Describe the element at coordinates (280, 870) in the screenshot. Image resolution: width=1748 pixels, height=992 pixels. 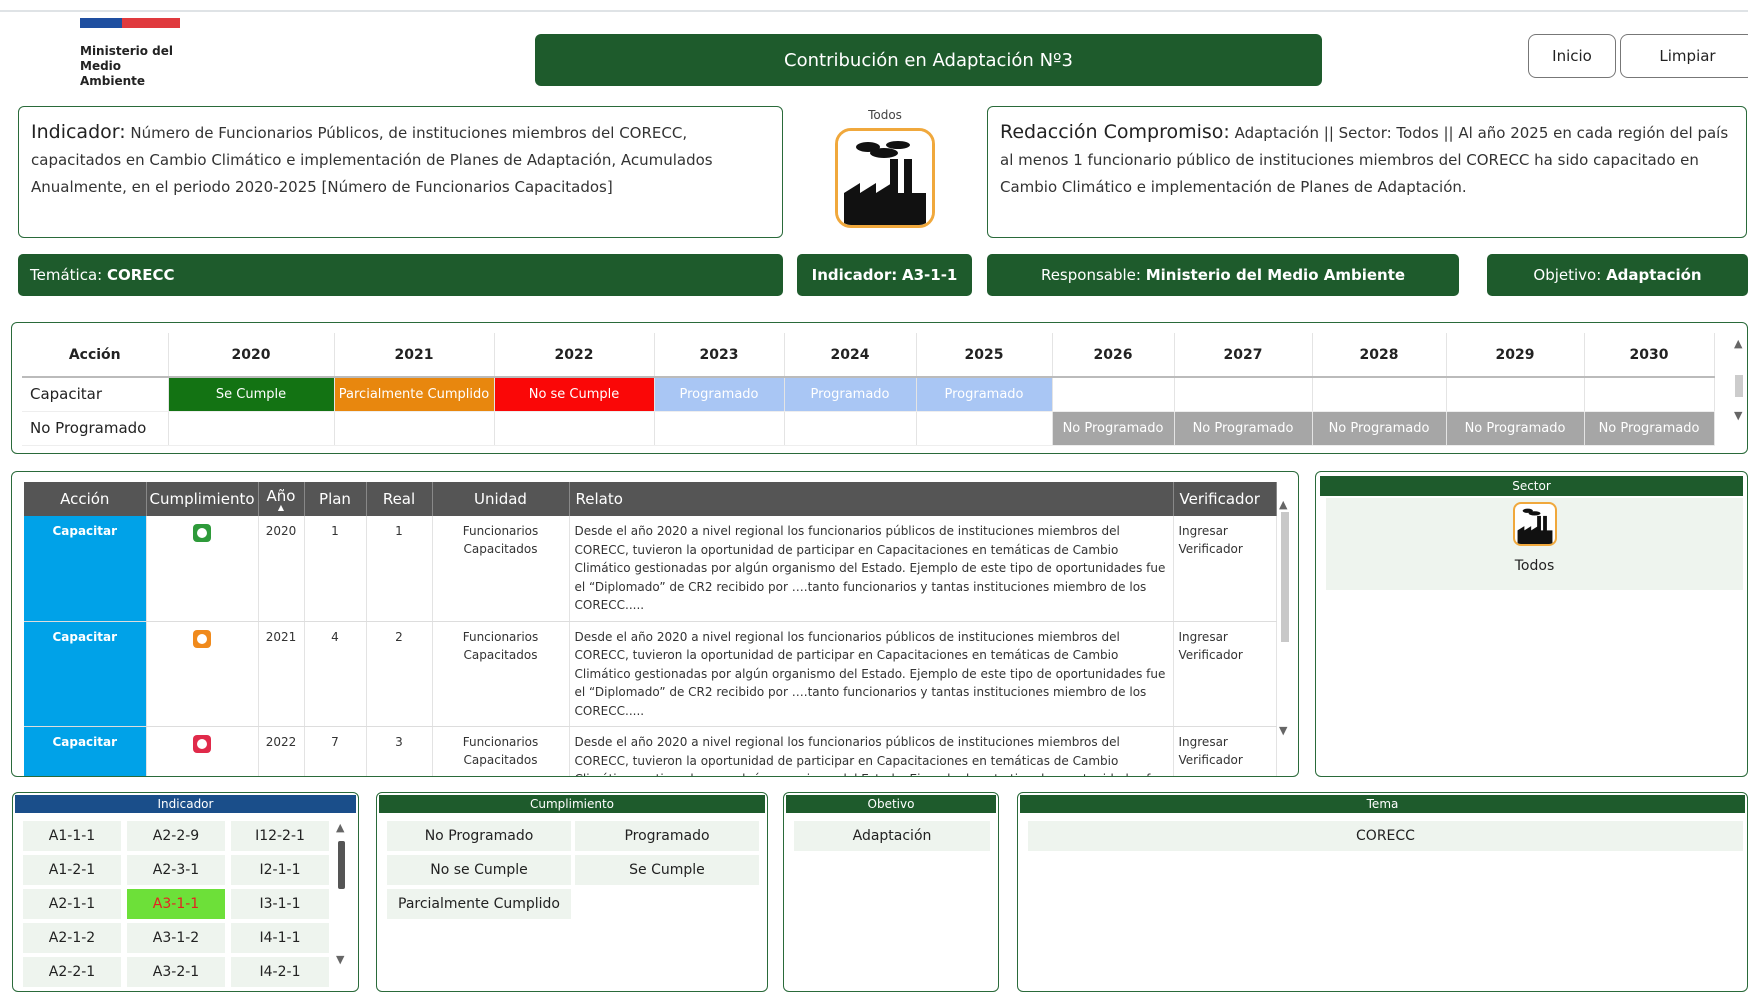
I see `indicador-chip: I2-1-1` at that location.